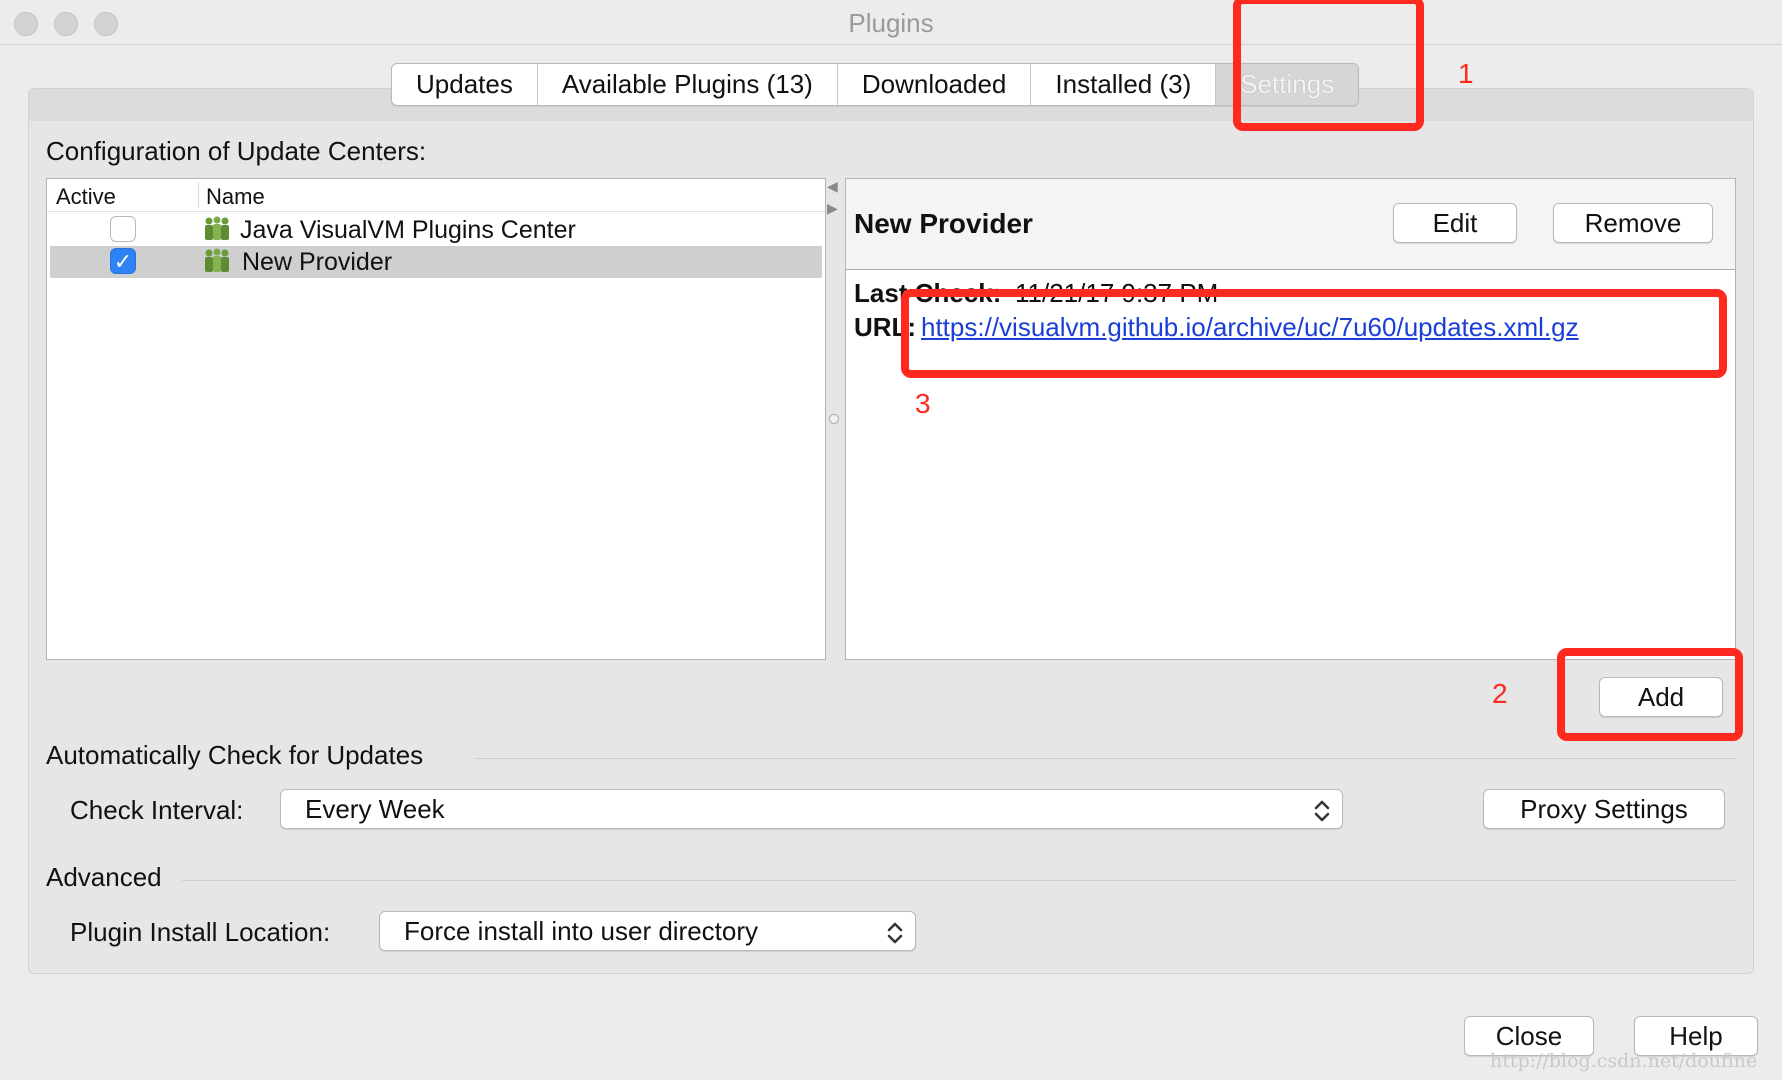 This screenshot has height=1080, width=1782. What do you see at coordinates (581, 931) in the screenshot?
I see `install-location-value: Force install into user directory` at bounding box center [581, 931].